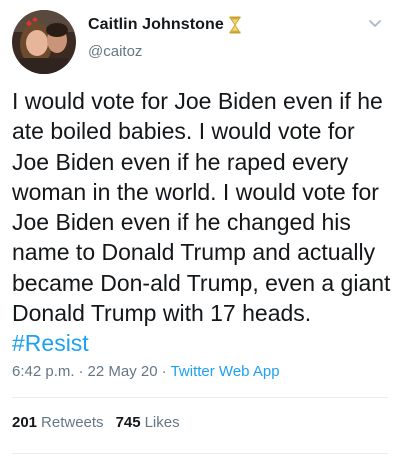 Image resolution: width=400 pixels, height=457 pixels. Describe the element at coordinates (156, 25) in the screenshot. I see `author-display-name: Caitlin Johnstone` at that location.